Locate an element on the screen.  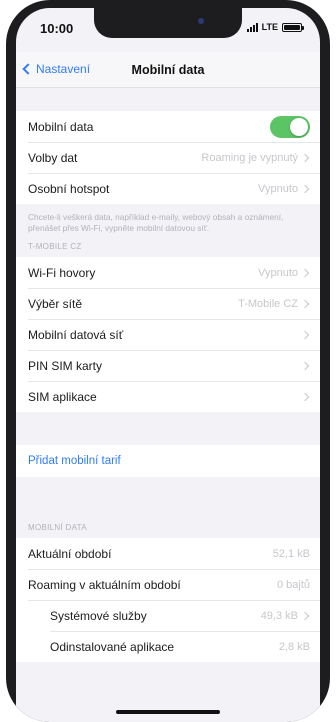
add-cellular-plan-link: Přidat mobilní tarif is located at coordinates (168, 461).